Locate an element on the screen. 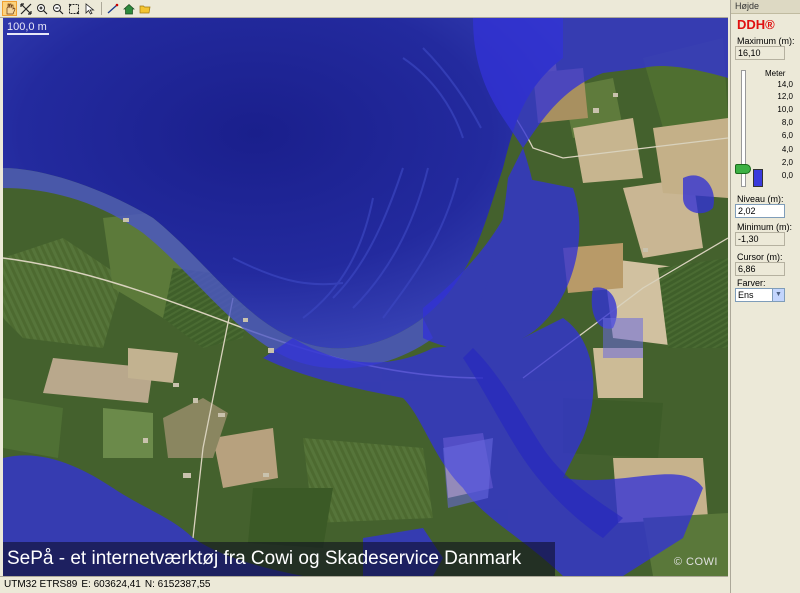 This screenshot has height=593, width=800. tick-label: 2,0 is located at coordinates (787, 162).